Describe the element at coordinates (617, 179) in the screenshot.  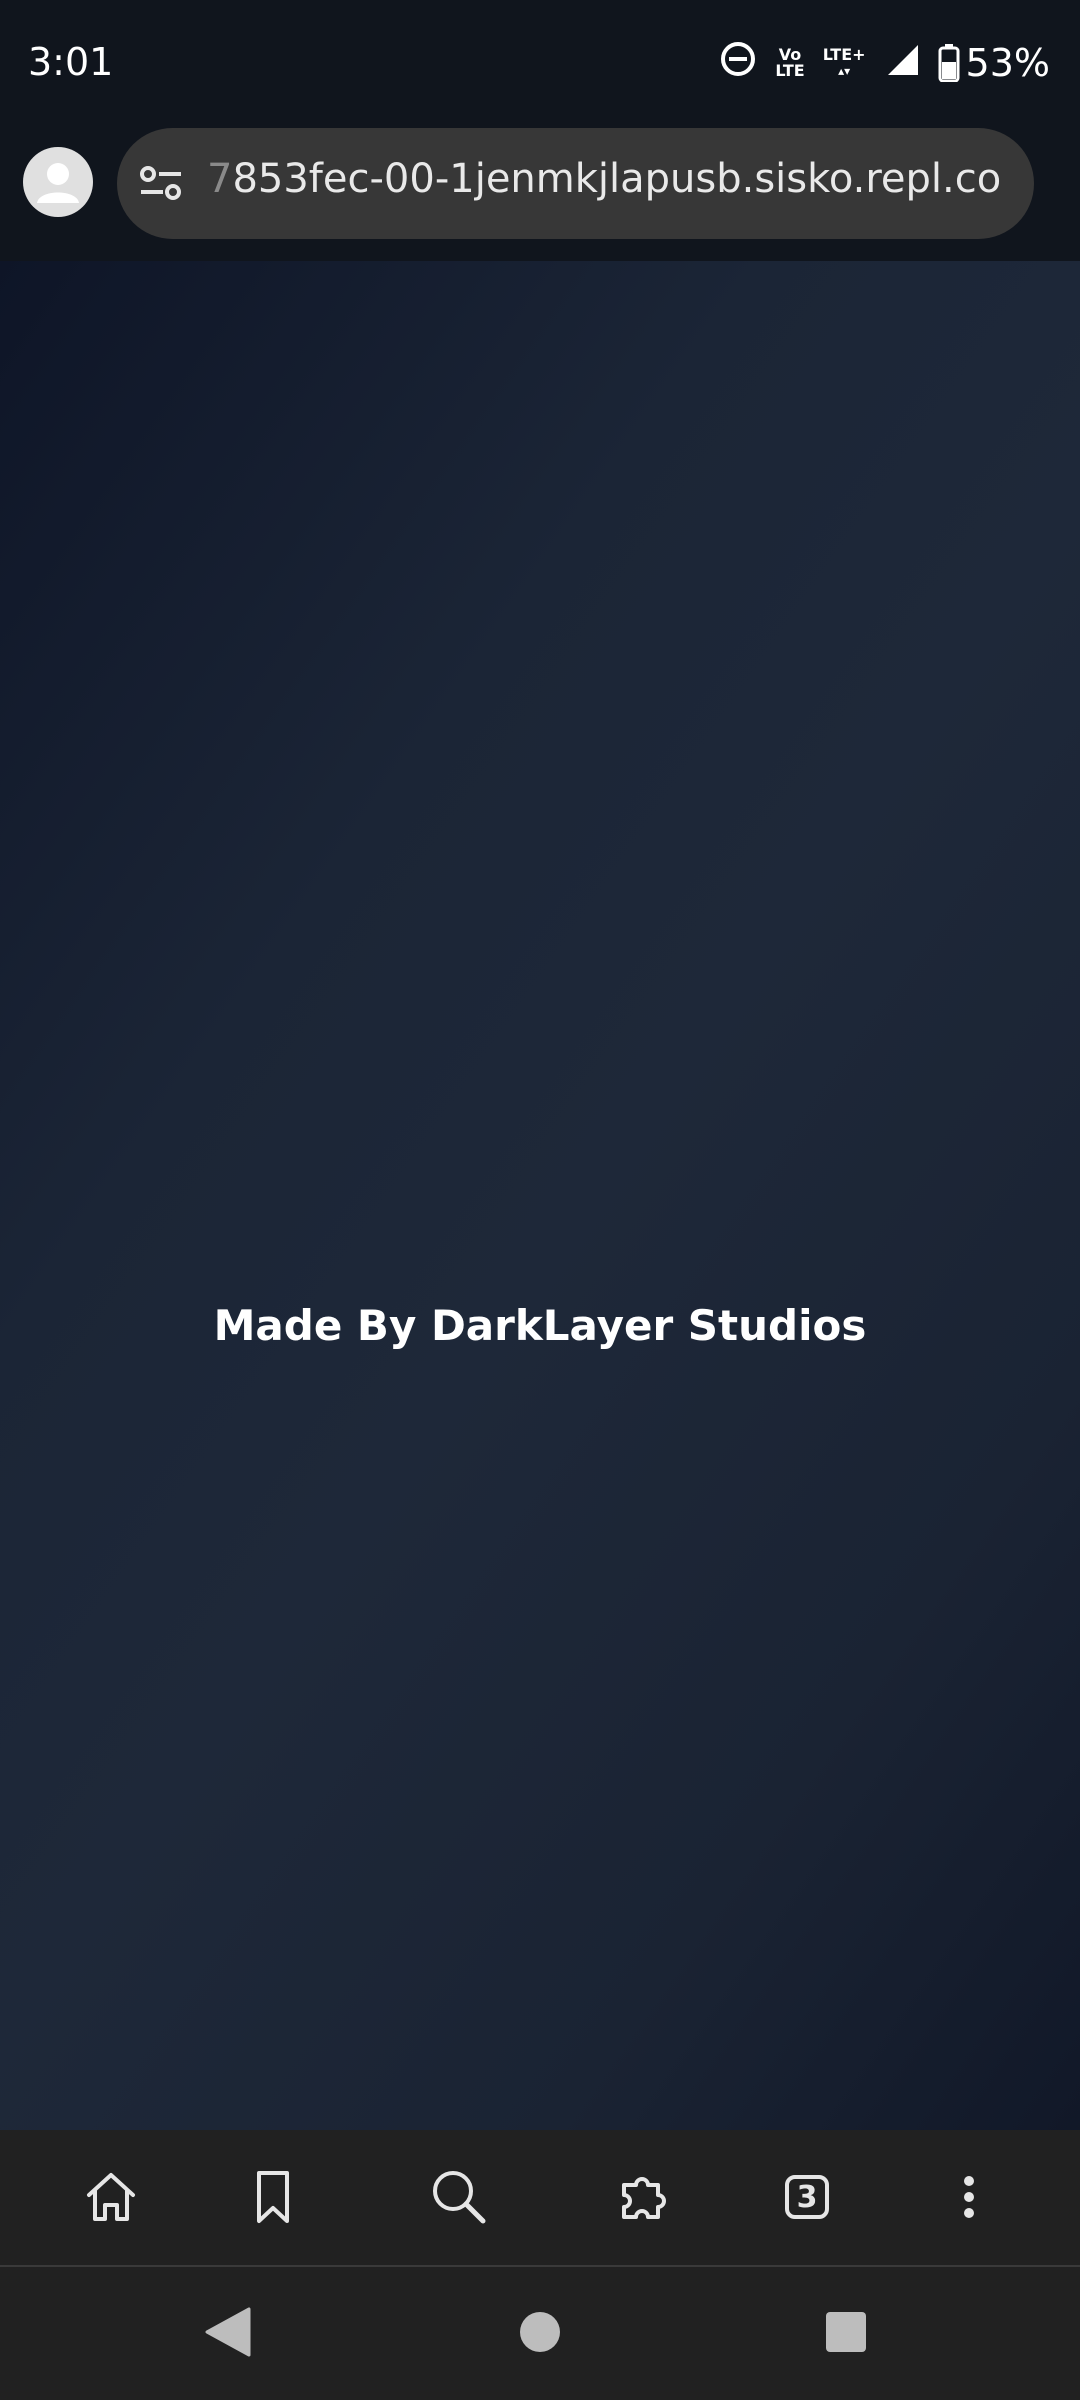
I see `url-main: 853fec-00-1jenmkjlapusb.sisko.repl.co` at that location.